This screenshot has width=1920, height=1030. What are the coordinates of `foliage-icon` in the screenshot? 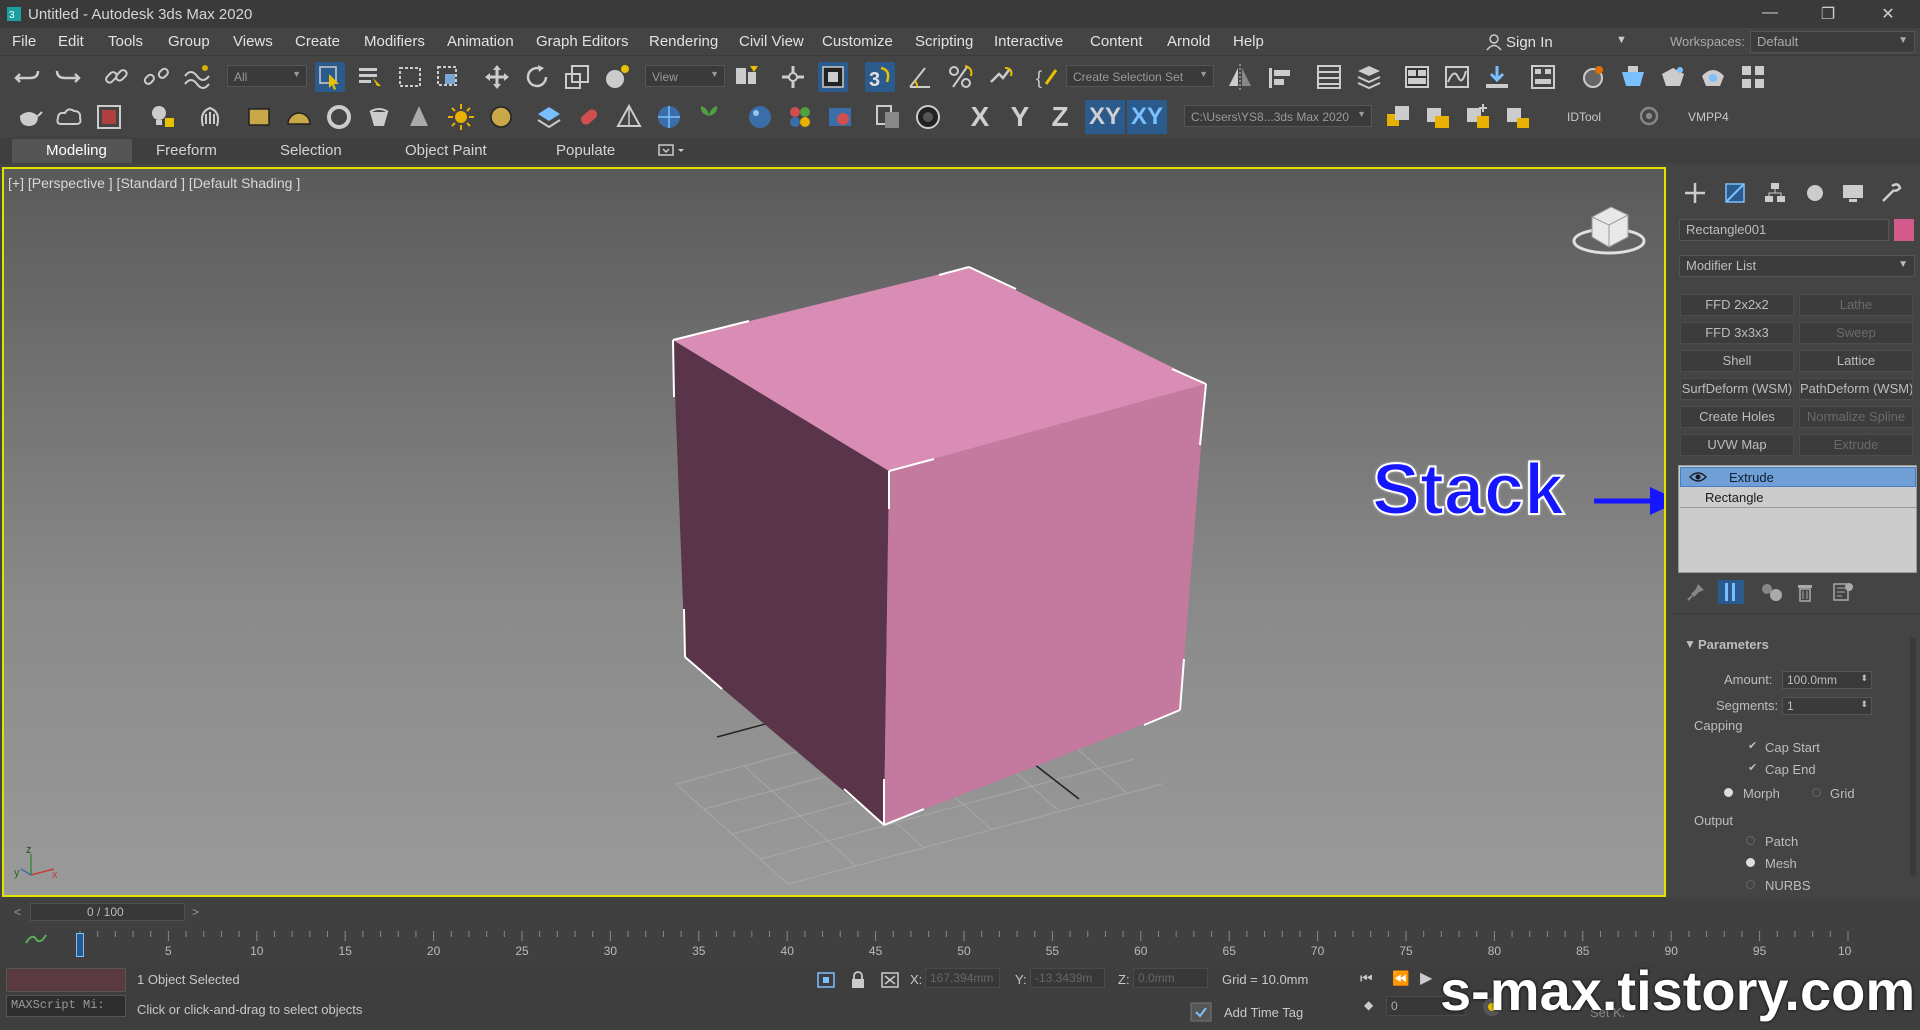 It's located at (709, 117).